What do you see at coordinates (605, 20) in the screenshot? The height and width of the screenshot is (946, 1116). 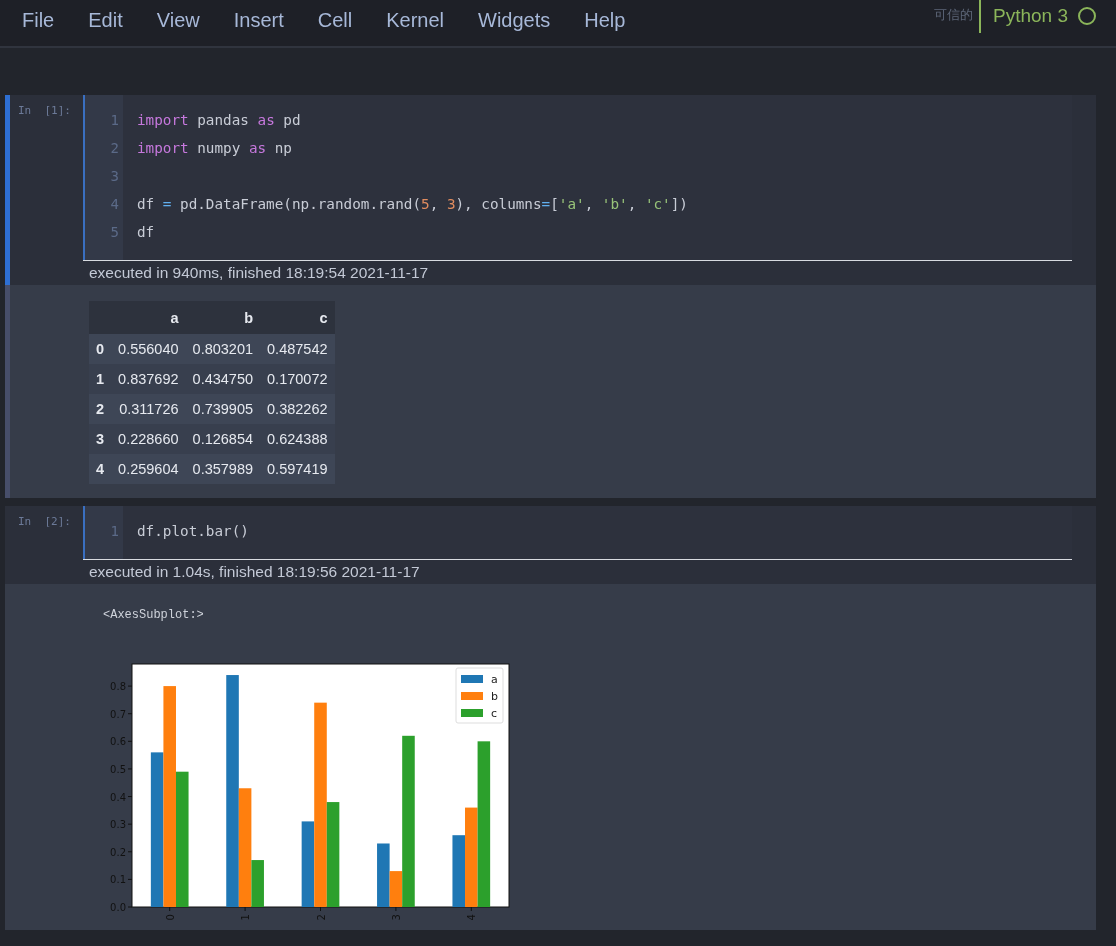 I see `menu-item: Help` at bounding box center [605, 20].